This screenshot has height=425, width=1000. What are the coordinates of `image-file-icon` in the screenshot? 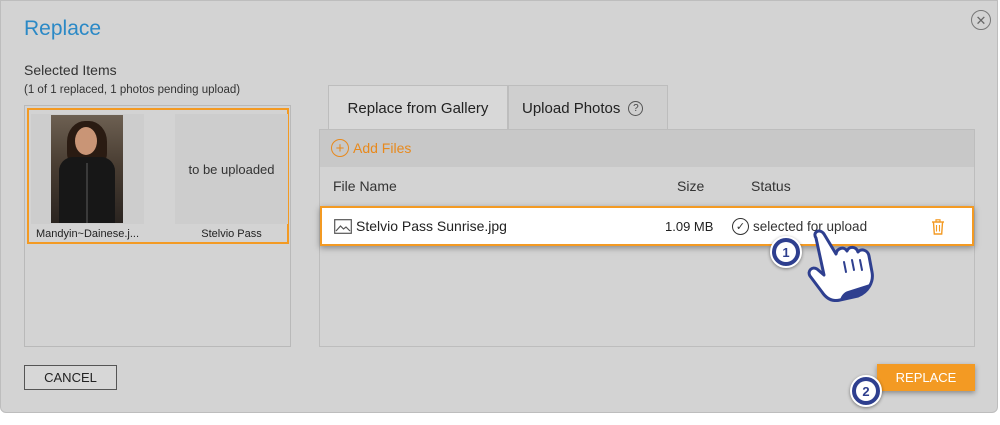 It's located at (343, 226).